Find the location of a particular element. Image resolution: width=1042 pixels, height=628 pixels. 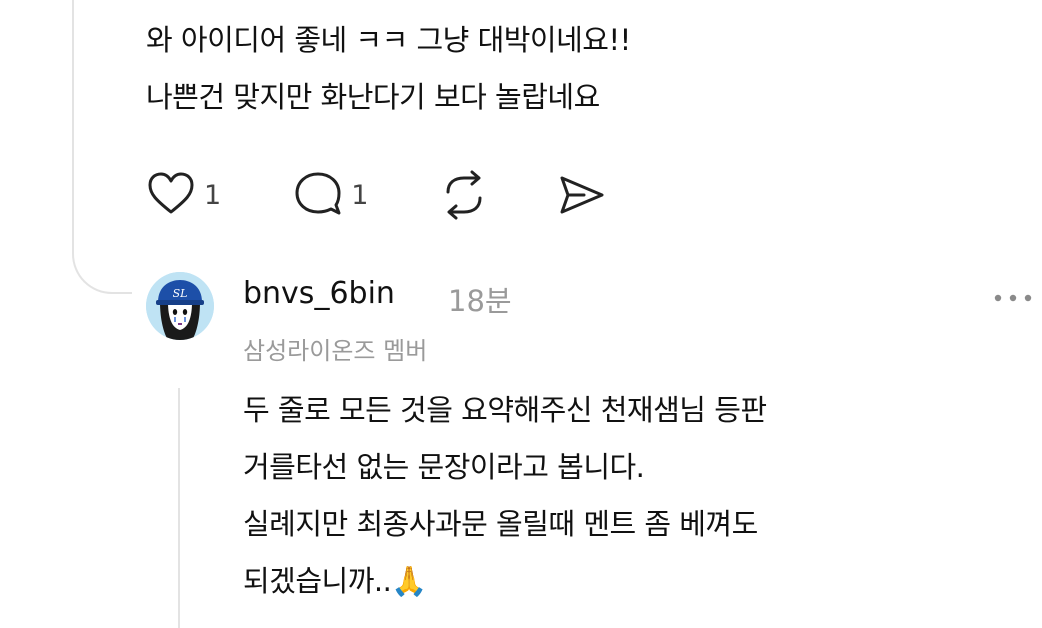

reply-button: 1 is located at coordinates (330, 195).